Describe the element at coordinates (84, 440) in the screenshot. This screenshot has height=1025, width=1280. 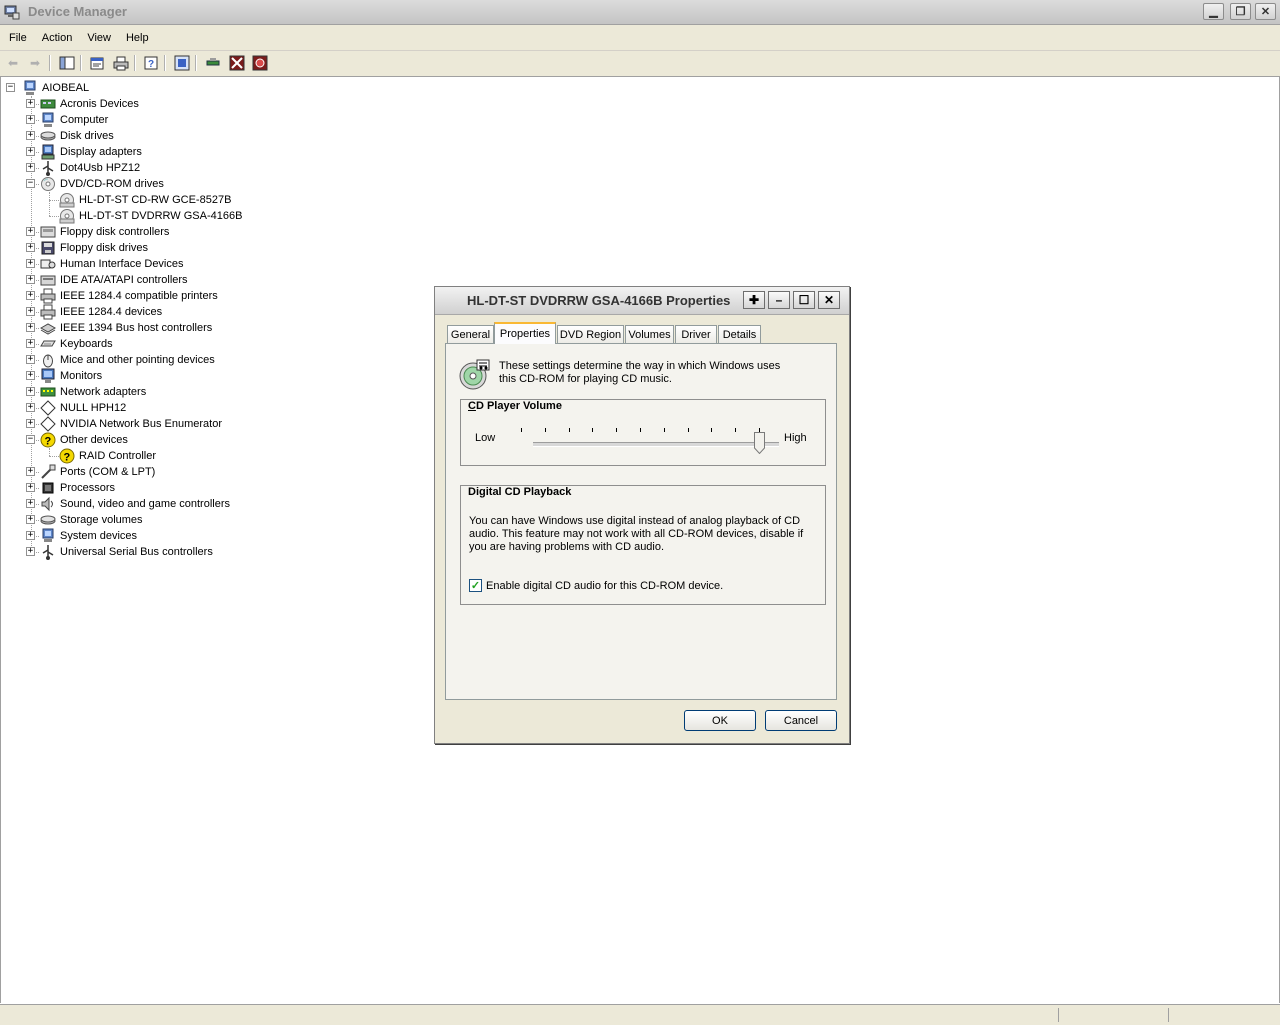
I see `tree-category: ? Other devices` at that location.